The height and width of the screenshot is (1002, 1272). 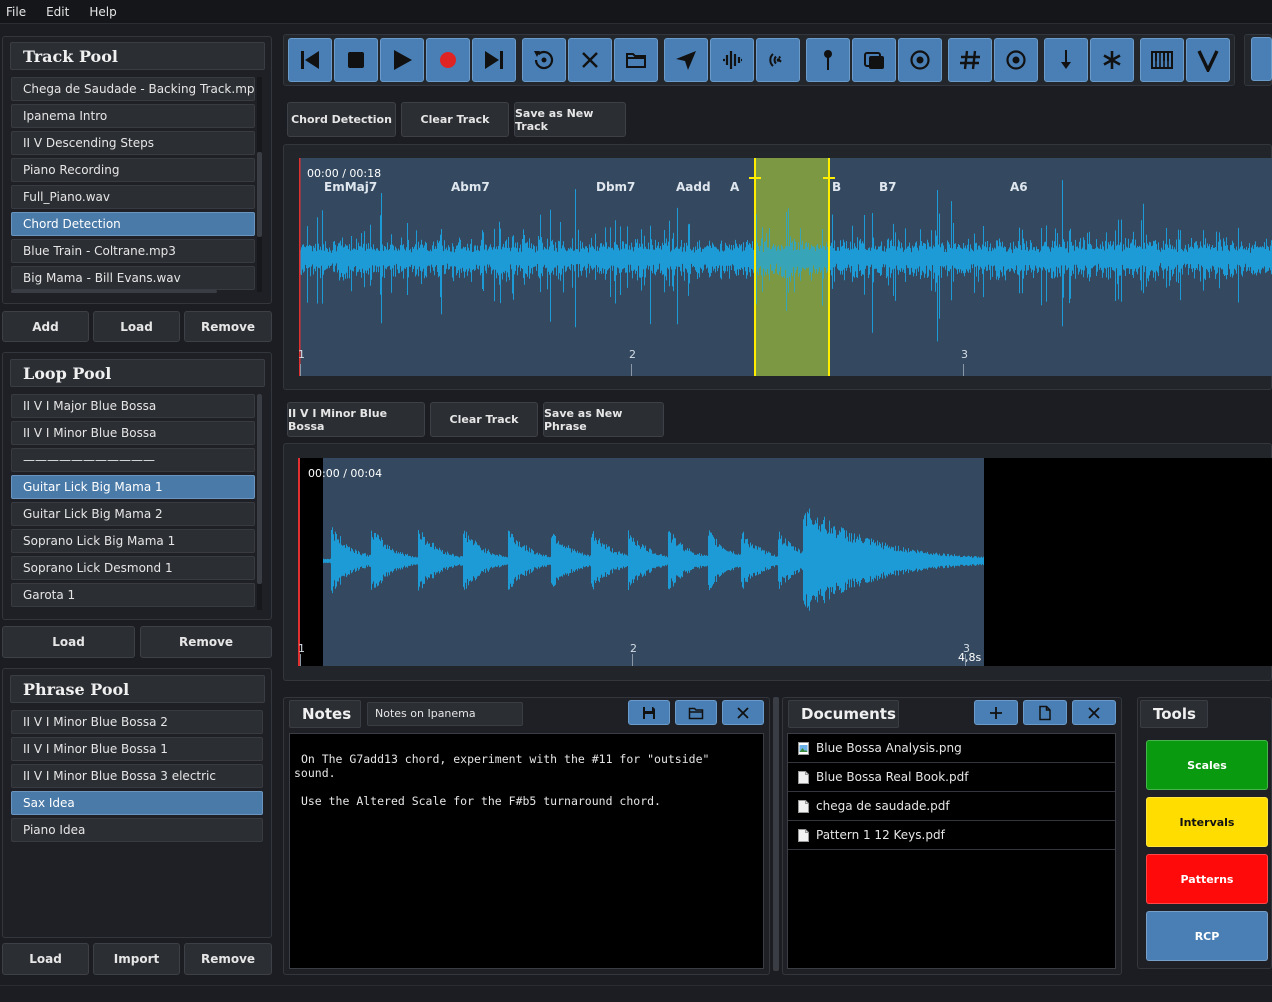 What do you see at coordinates (136, 959) in the screenshot?
I see `phrase-import-button: Import` at bounding box center [136, 959].